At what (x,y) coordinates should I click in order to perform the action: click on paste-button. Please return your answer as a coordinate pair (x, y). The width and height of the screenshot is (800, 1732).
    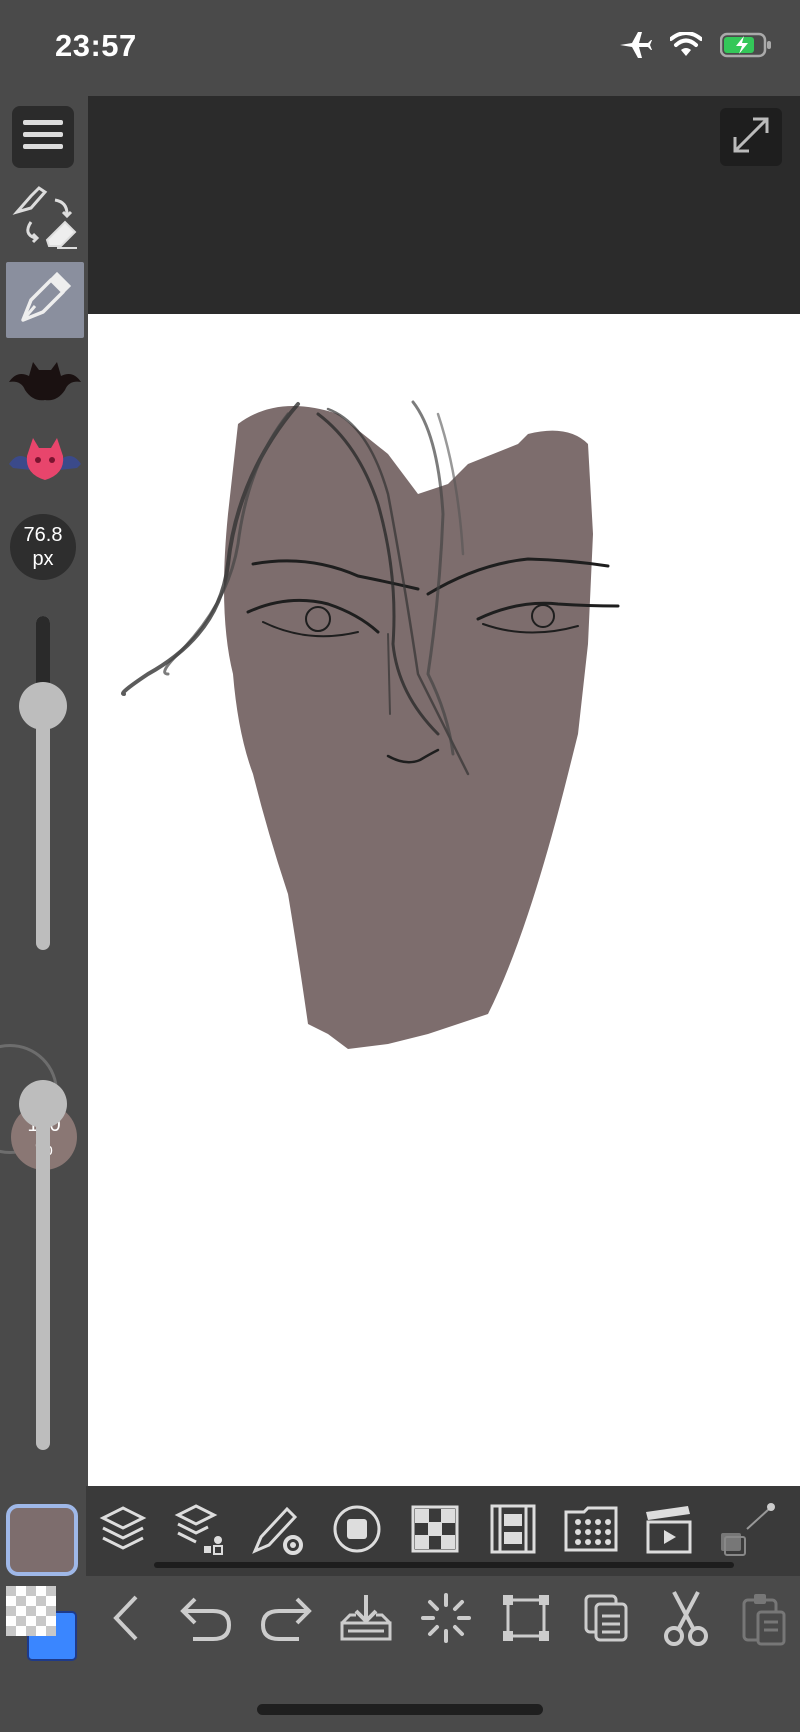
    Looking at the image, I should click on (764, 1620).